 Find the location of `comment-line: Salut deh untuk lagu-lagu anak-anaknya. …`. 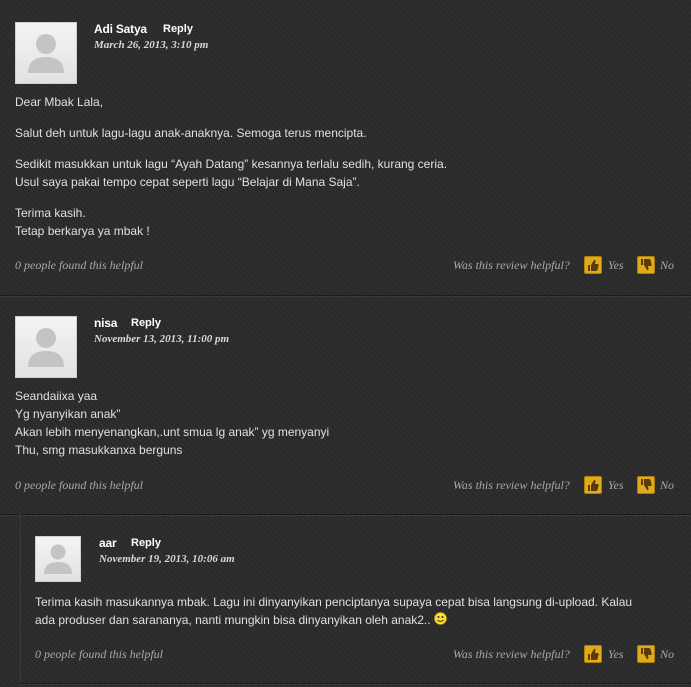

comment-line: Salut deh untuk lagu-lagu anak-anaknya. … is located at coordinates (191, 133).